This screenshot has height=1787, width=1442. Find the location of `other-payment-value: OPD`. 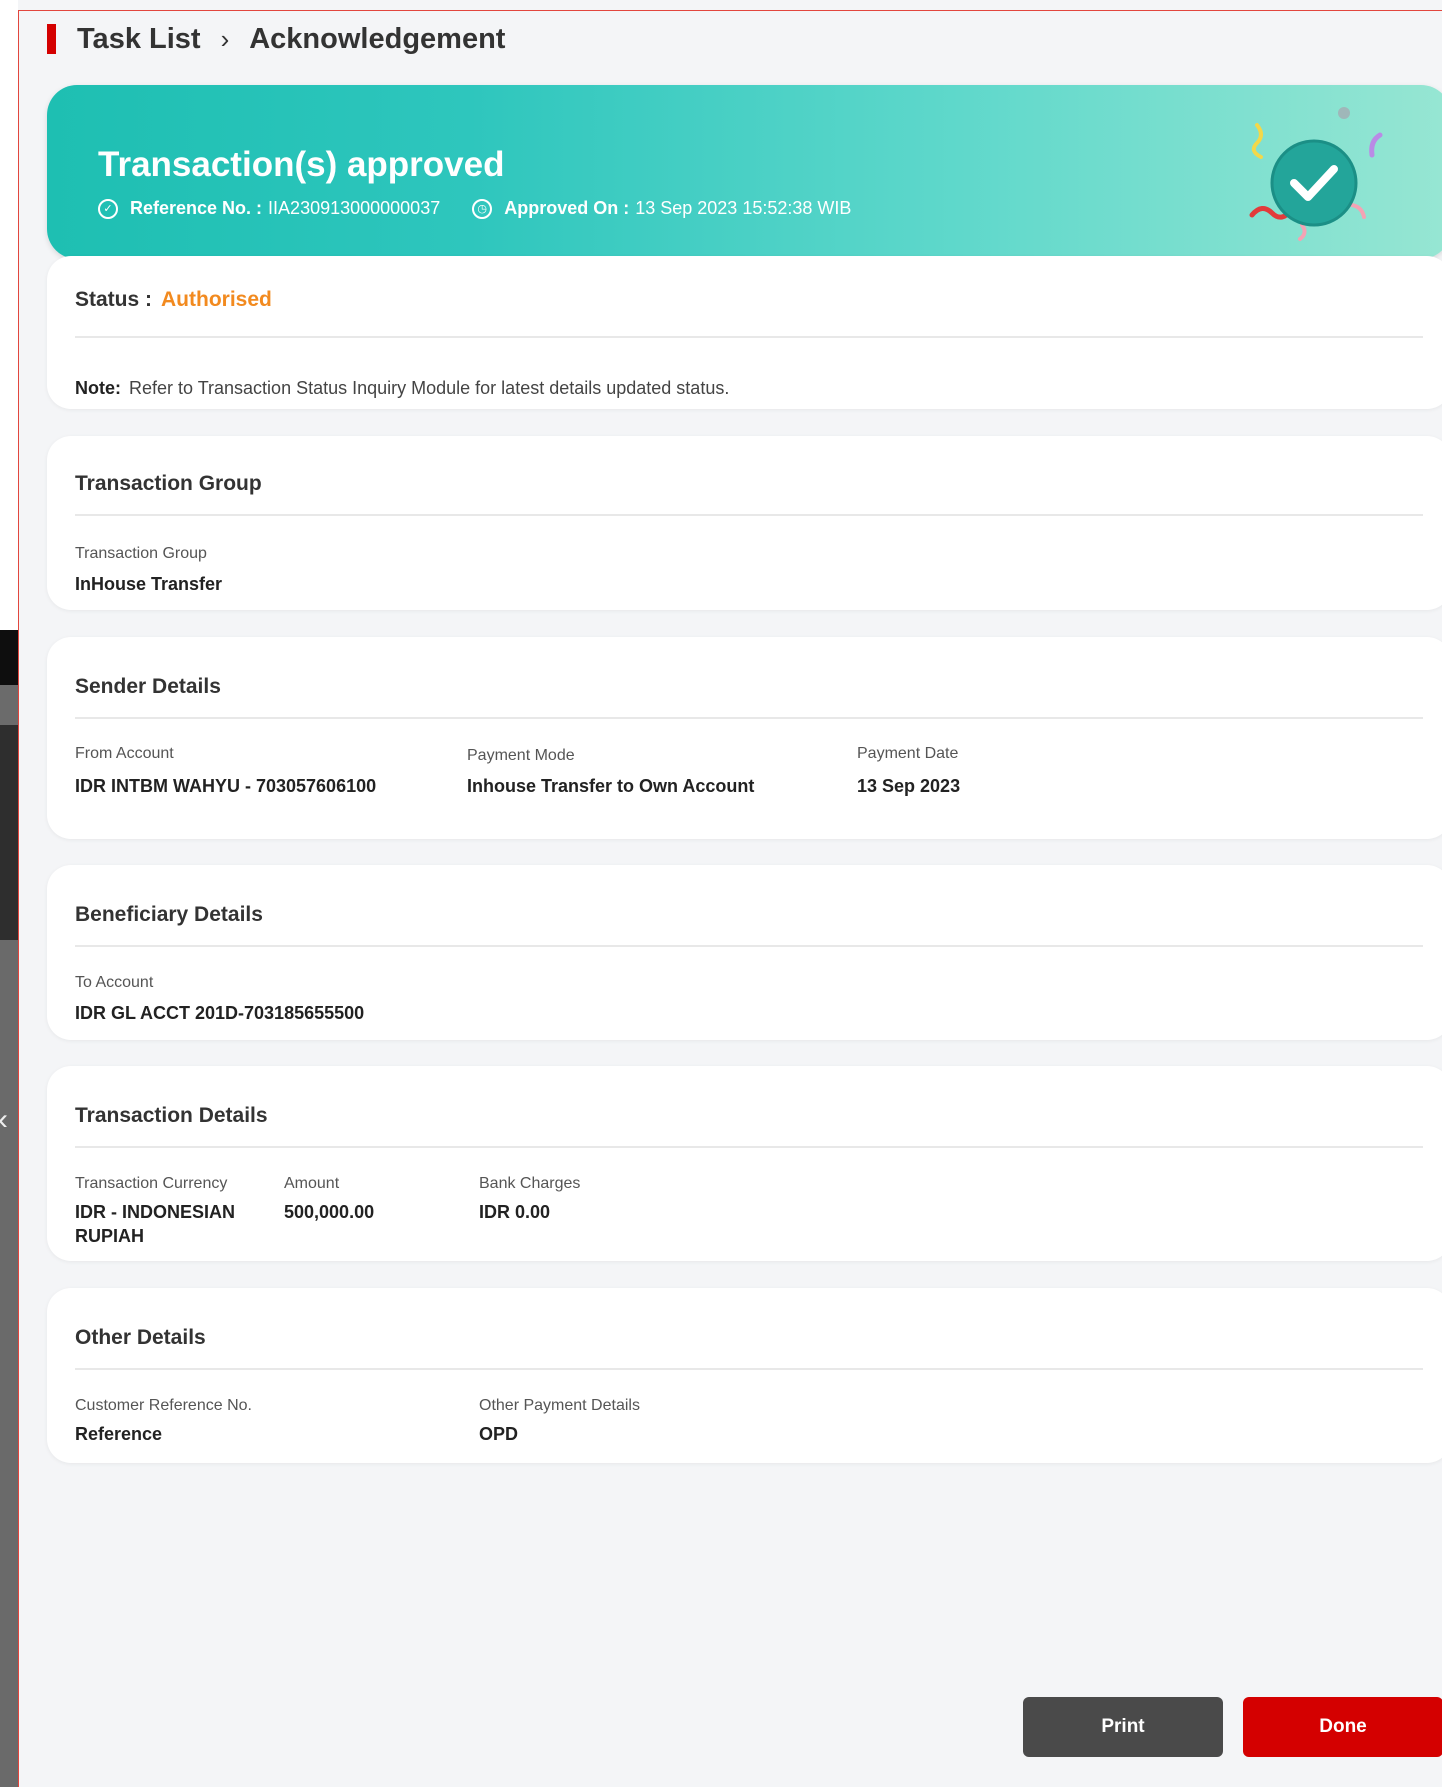

other-payment-value: OPD is located at coordinates (499, 1434).